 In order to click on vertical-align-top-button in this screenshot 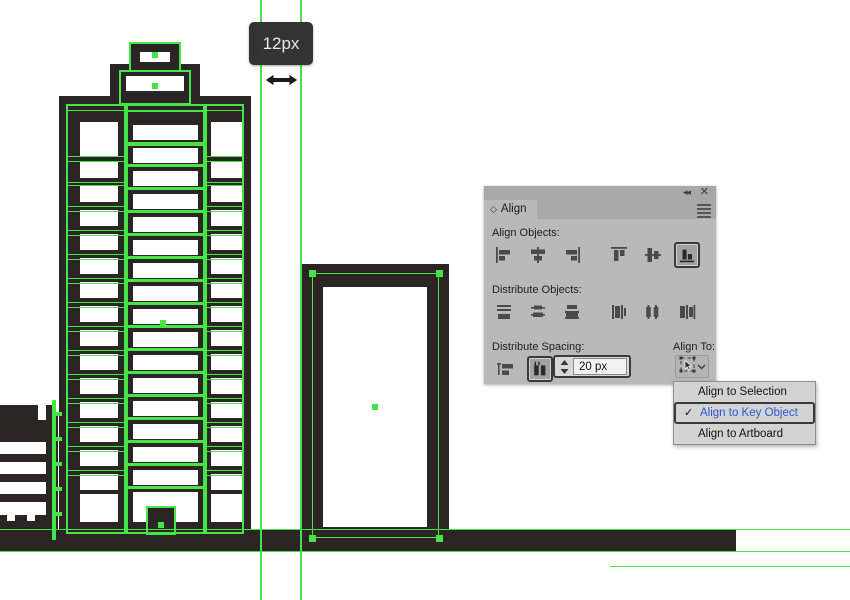, I will do `click(619, 255)`.